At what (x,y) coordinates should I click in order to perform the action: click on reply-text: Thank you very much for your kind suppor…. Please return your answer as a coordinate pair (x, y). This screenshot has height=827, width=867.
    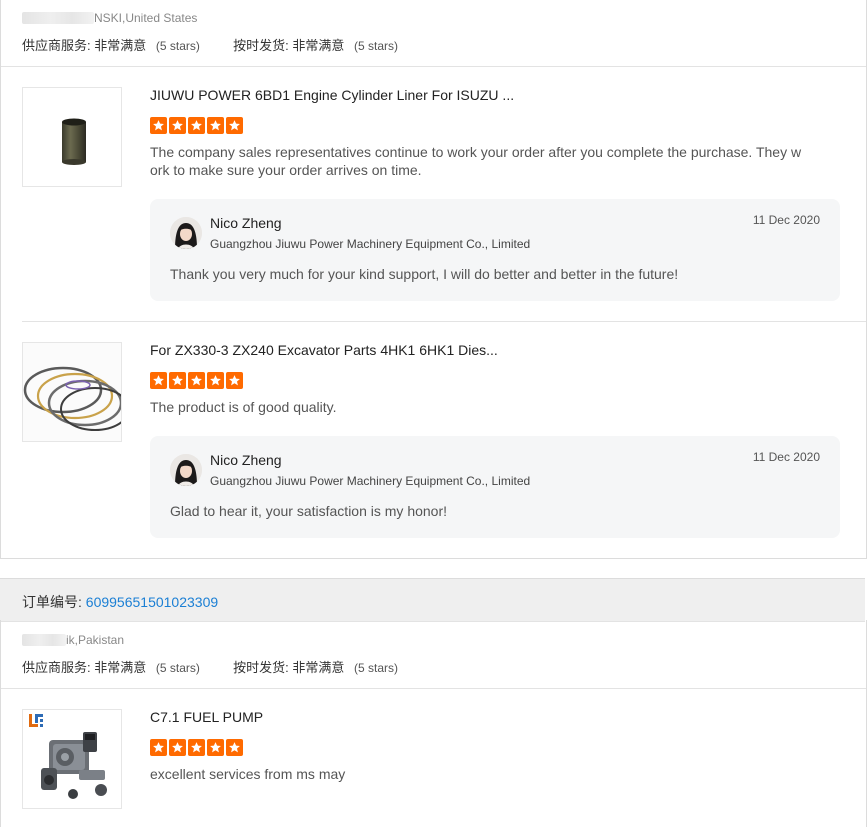
    Looking at the image, I should click on (424, 274).